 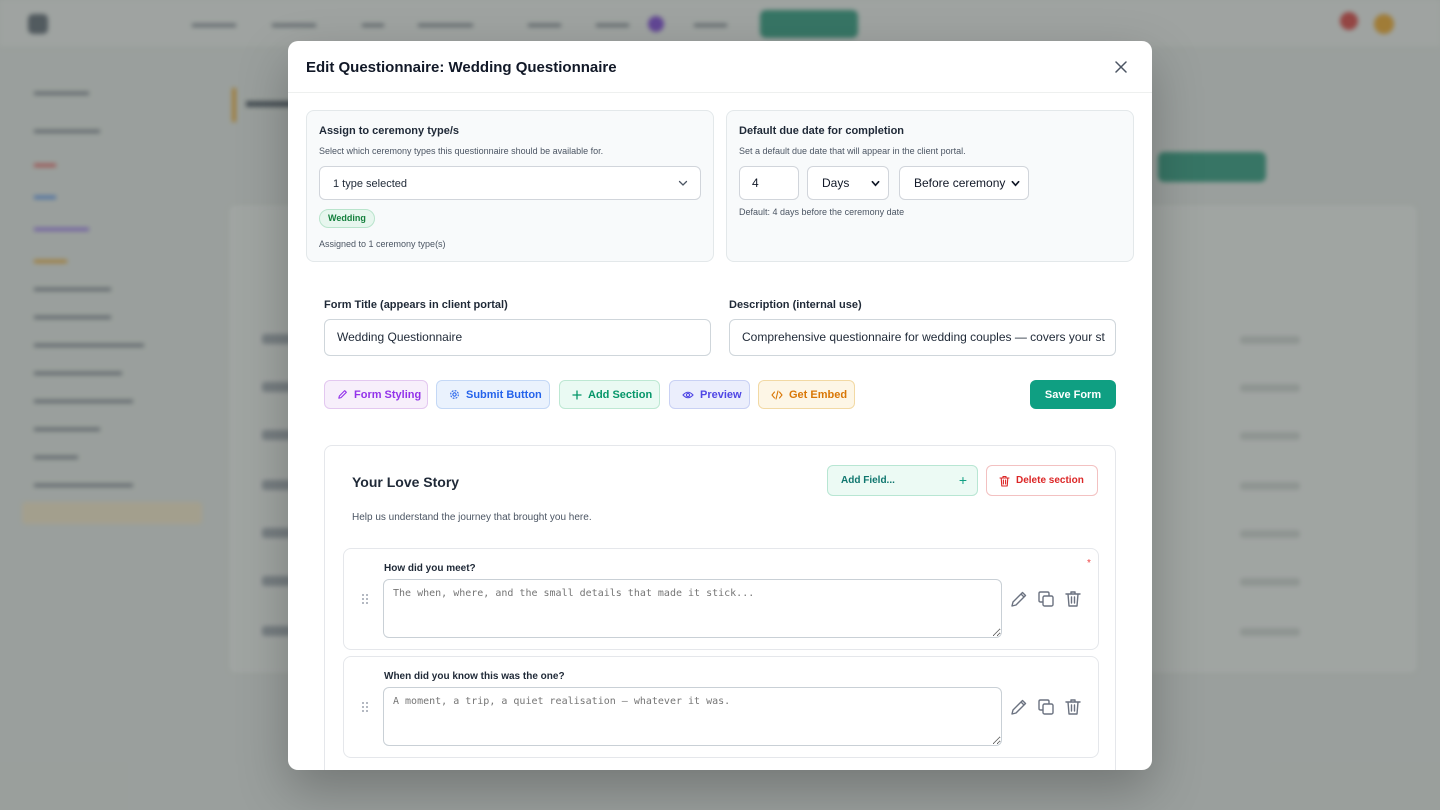 What do you see at coordinates (818, 394) in the screenshot?
I see `get-embed-label: Get Embed` at bounding box center [818, 394].